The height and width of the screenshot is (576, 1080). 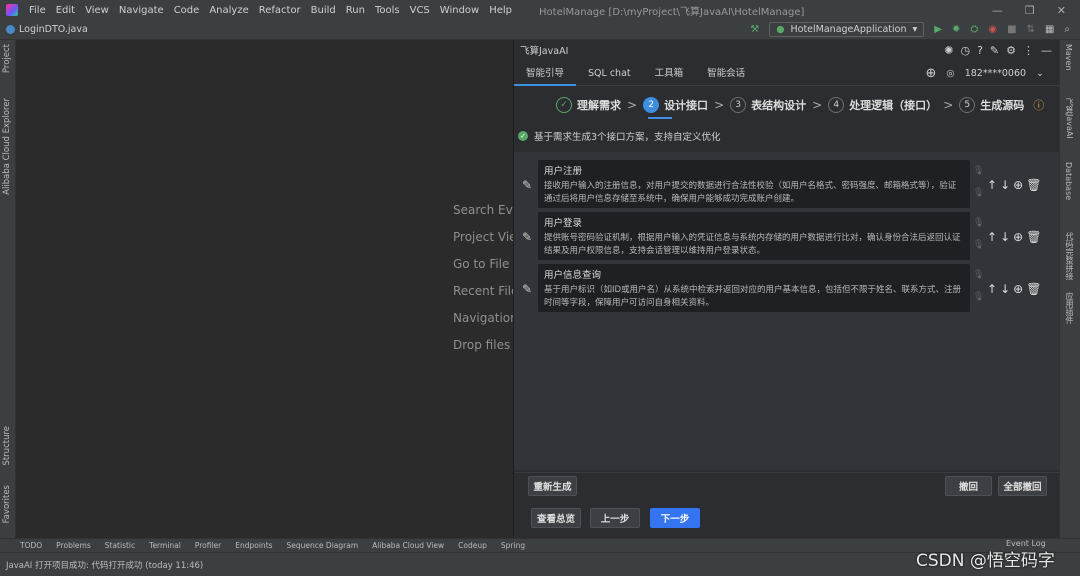 What do you see at coordinates (726, 74) in the screenshot?
I see `tab-smart-session: 智能会话` at bounding box center [726, 74].